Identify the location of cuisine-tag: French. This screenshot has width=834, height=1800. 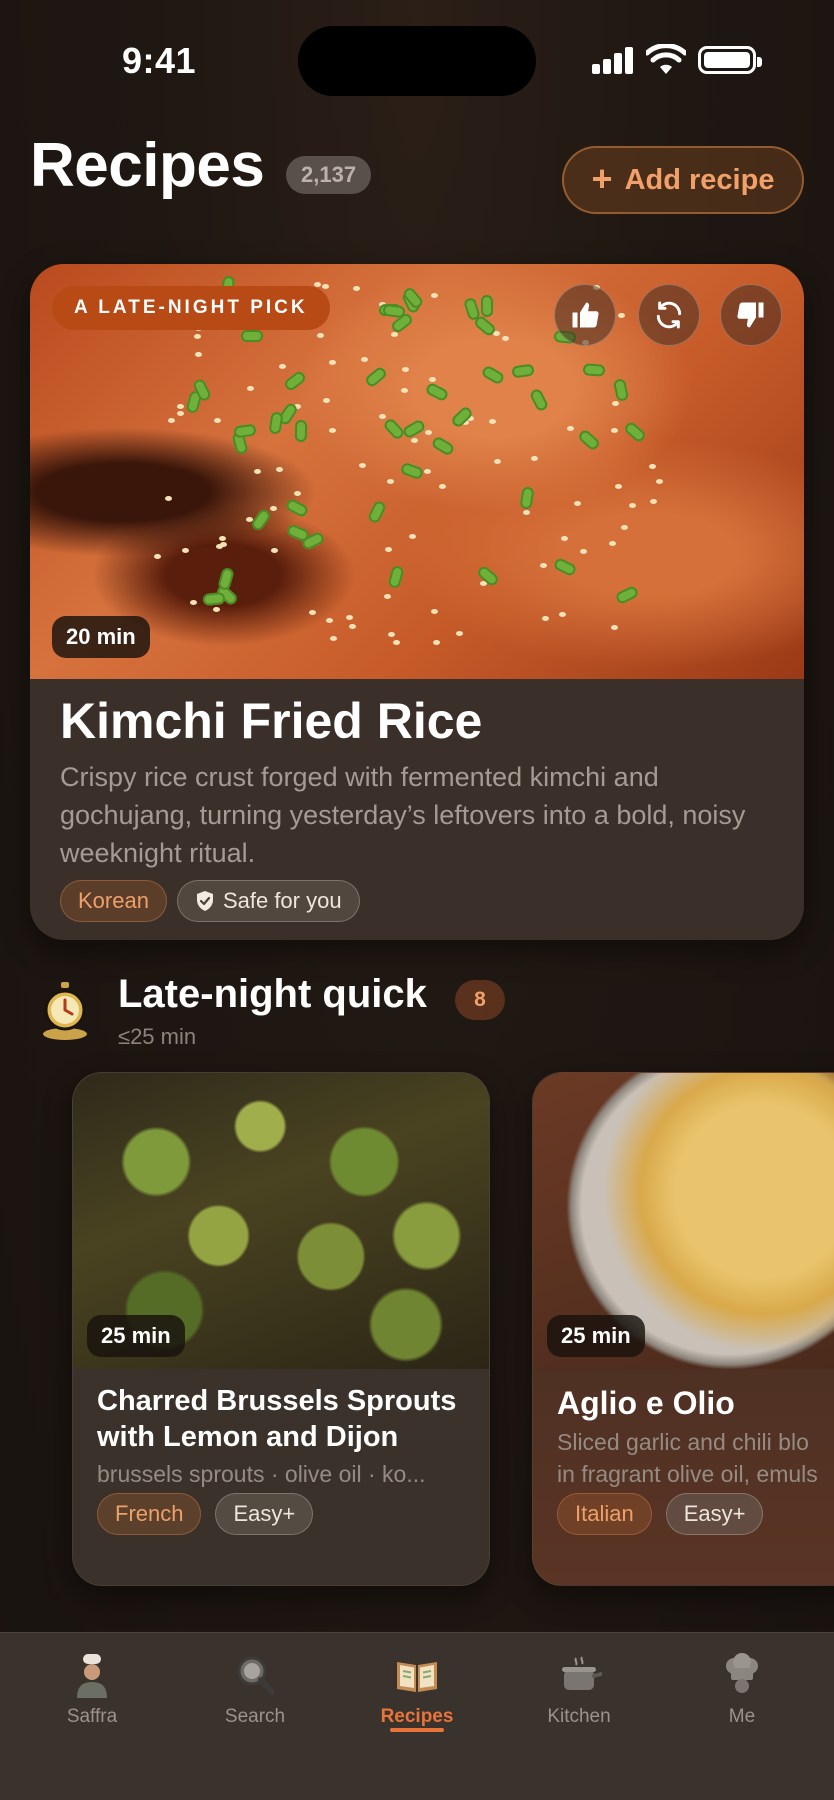
(149, 1514).